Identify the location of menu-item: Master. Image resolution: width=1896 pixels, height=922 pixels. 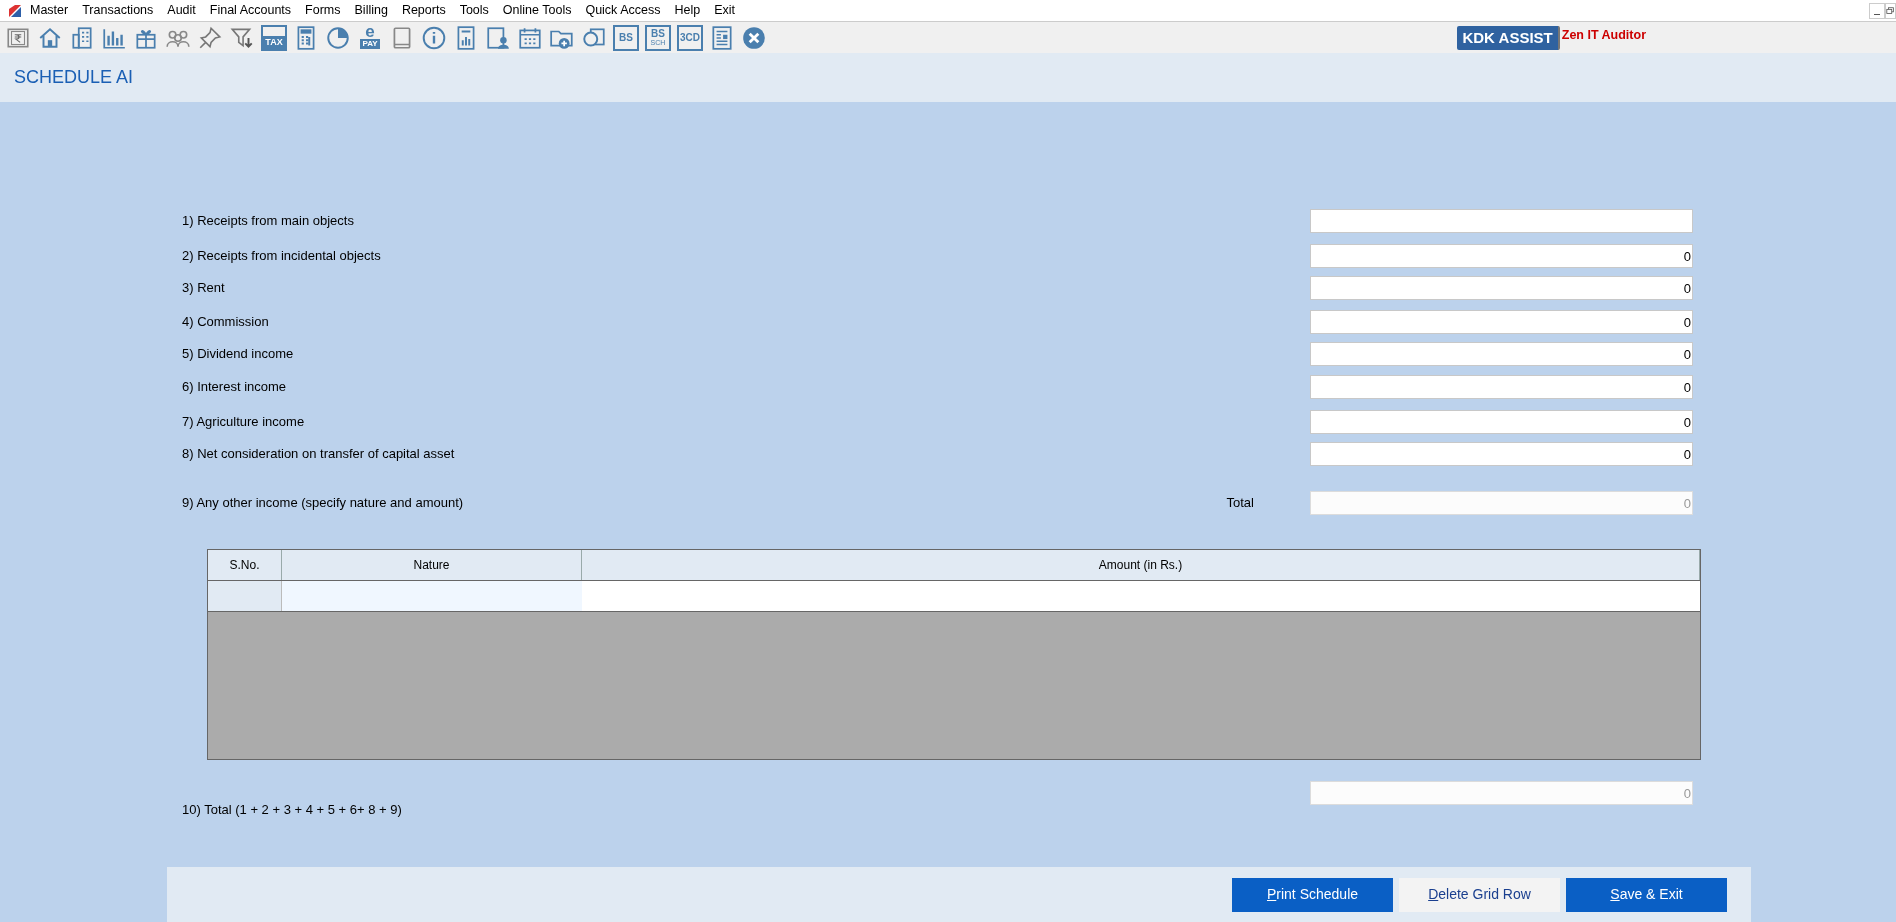
(49, 10).